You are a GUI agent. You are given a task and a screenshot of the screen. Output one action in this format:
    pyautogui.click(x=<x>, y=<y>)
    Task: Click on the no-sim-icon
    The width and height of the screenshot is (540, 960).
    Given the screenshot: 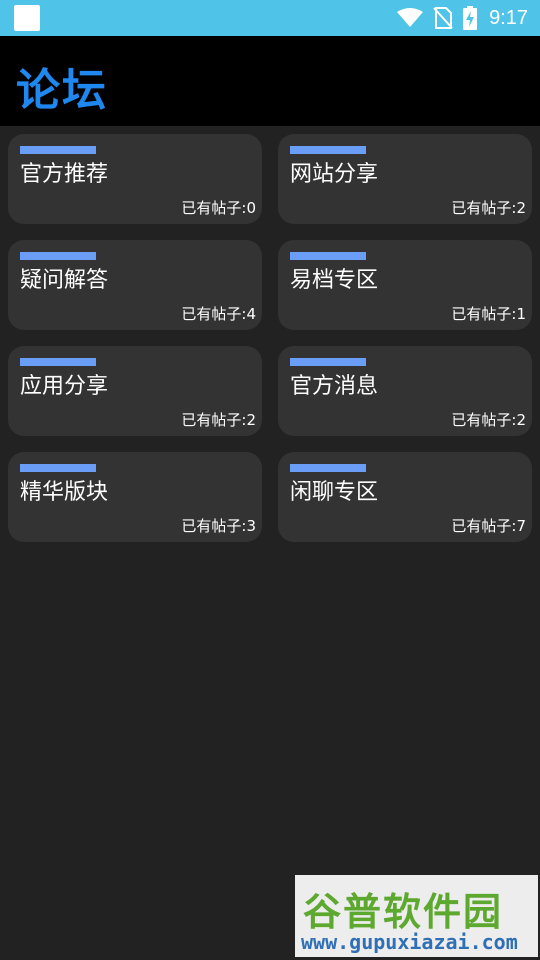 What is the action you would take?
    pyautogui.click(x=443, y=18)
    